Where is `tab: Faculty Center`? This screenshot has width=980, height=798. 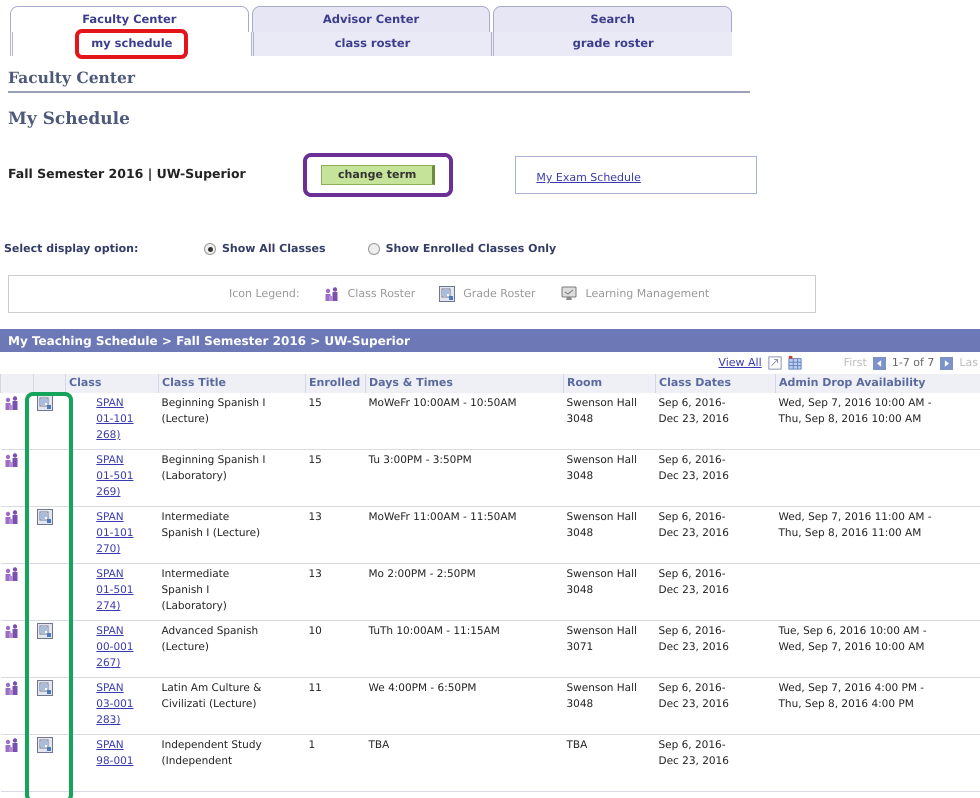 tab: Faculty Center is located at coordinates (129, 19).